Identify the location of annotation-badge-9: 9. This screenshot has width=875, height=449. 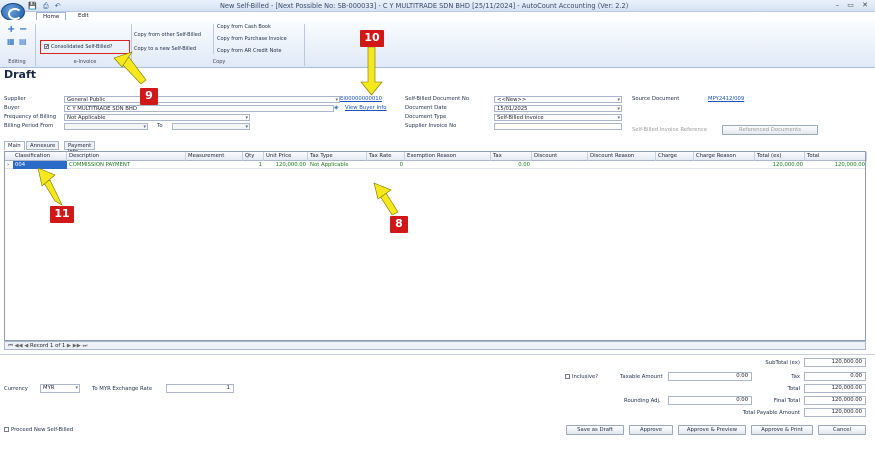
(149, 96).